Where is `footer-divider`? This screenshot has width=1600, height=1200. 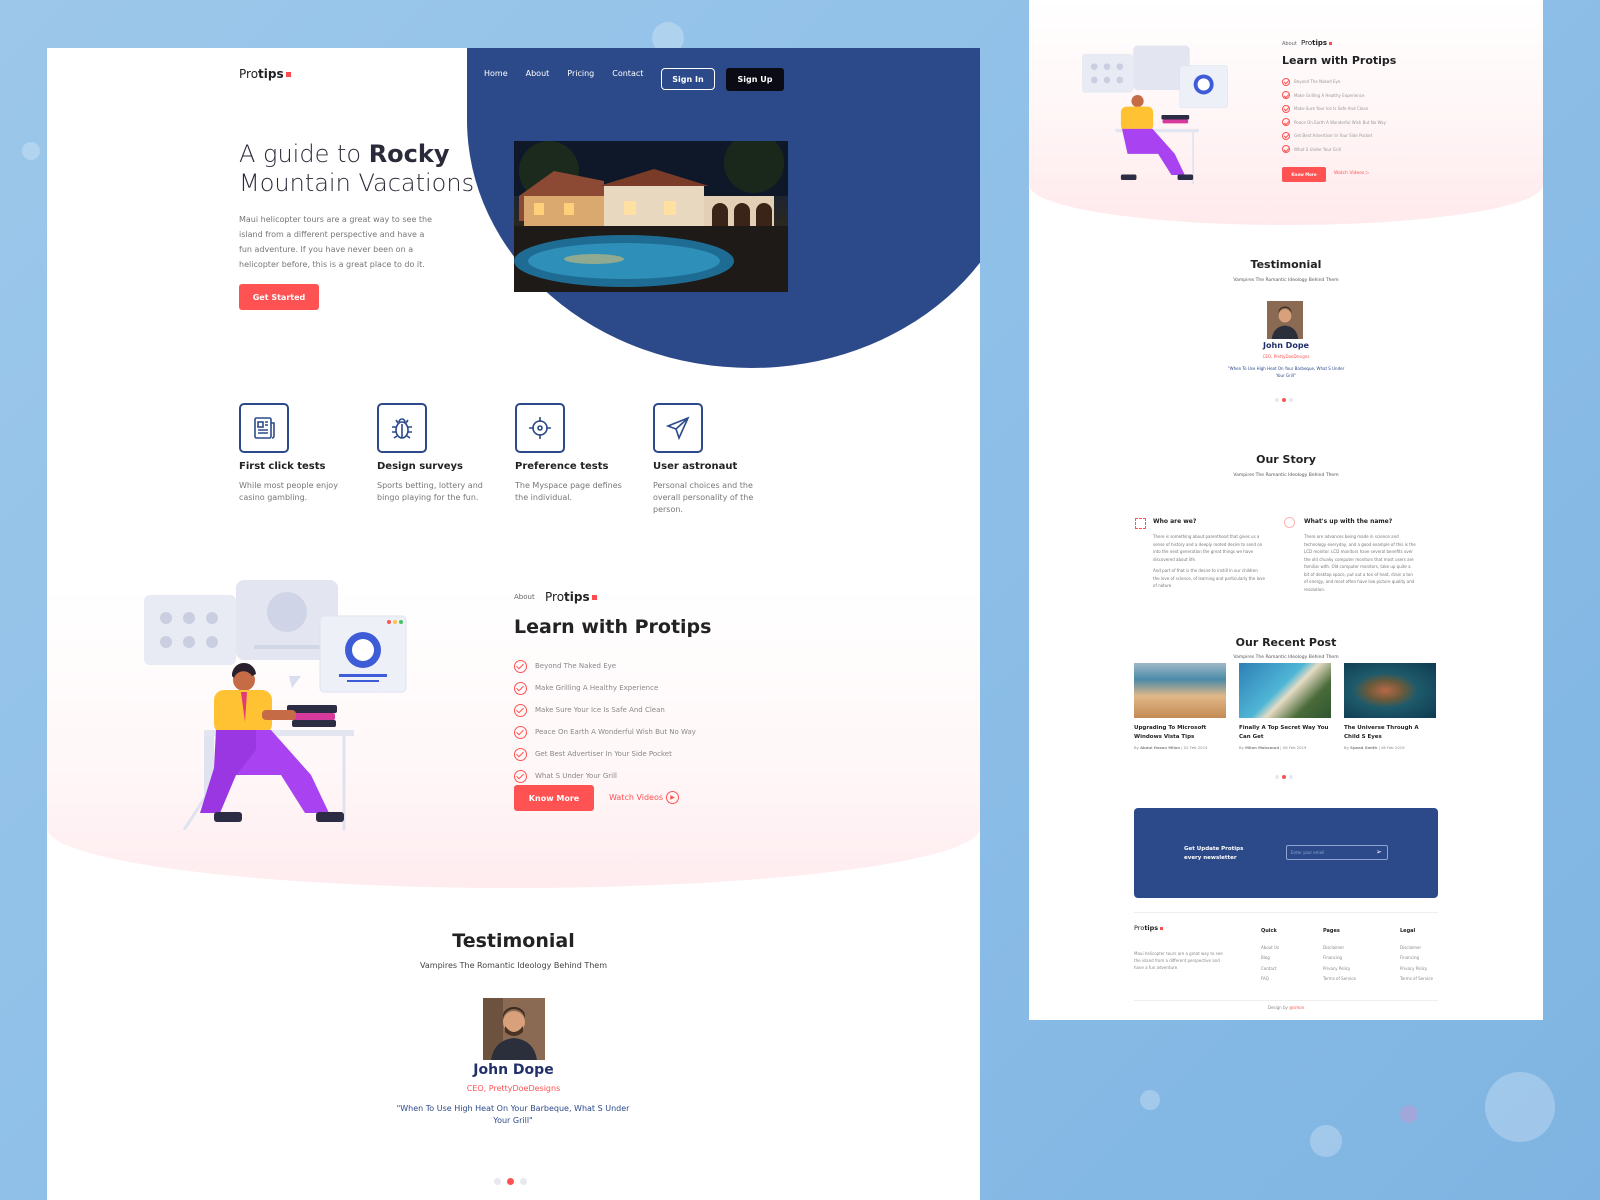 footer-divider is located at coordinates (1286, 912).